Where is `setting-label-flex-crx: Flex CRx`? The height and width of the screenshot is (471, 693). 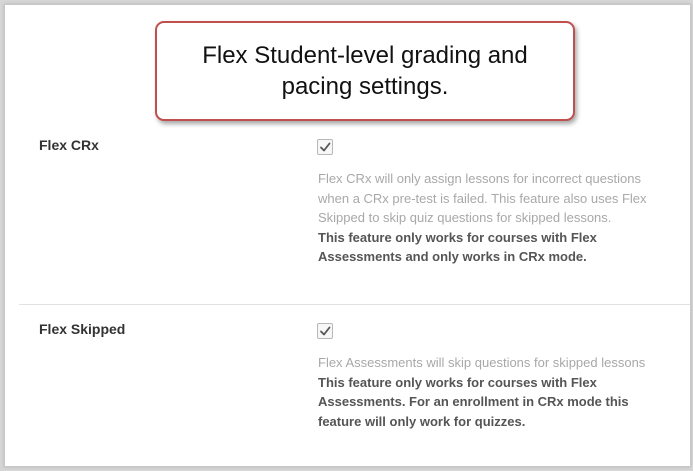 setting-label-flex-crx: Flex CRx is located at coordinates (69, 145).